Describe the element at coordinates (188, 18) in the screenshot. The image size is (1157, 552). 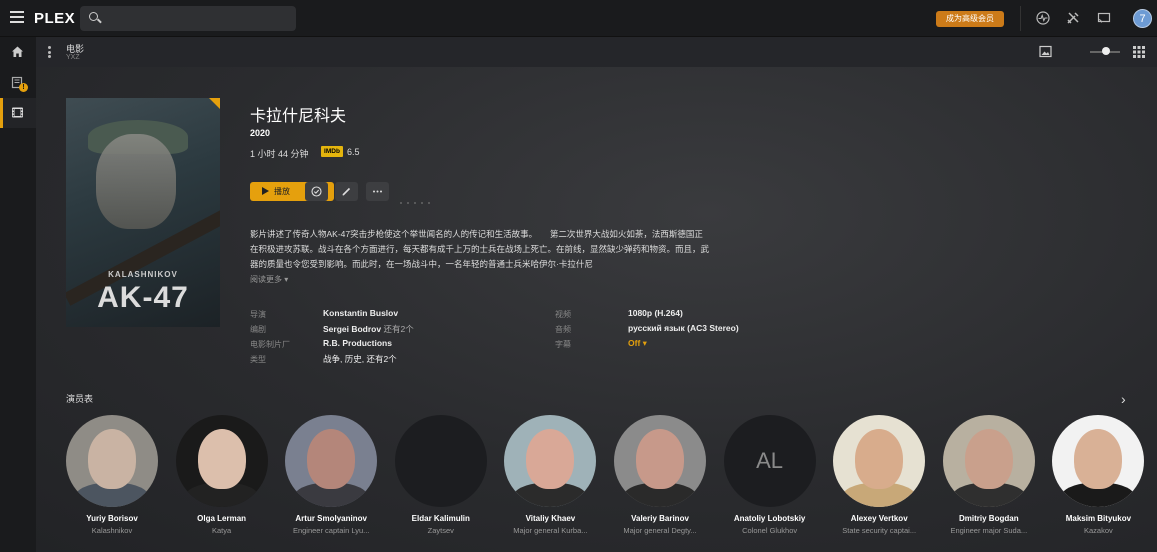
I see `search-input` at that location.